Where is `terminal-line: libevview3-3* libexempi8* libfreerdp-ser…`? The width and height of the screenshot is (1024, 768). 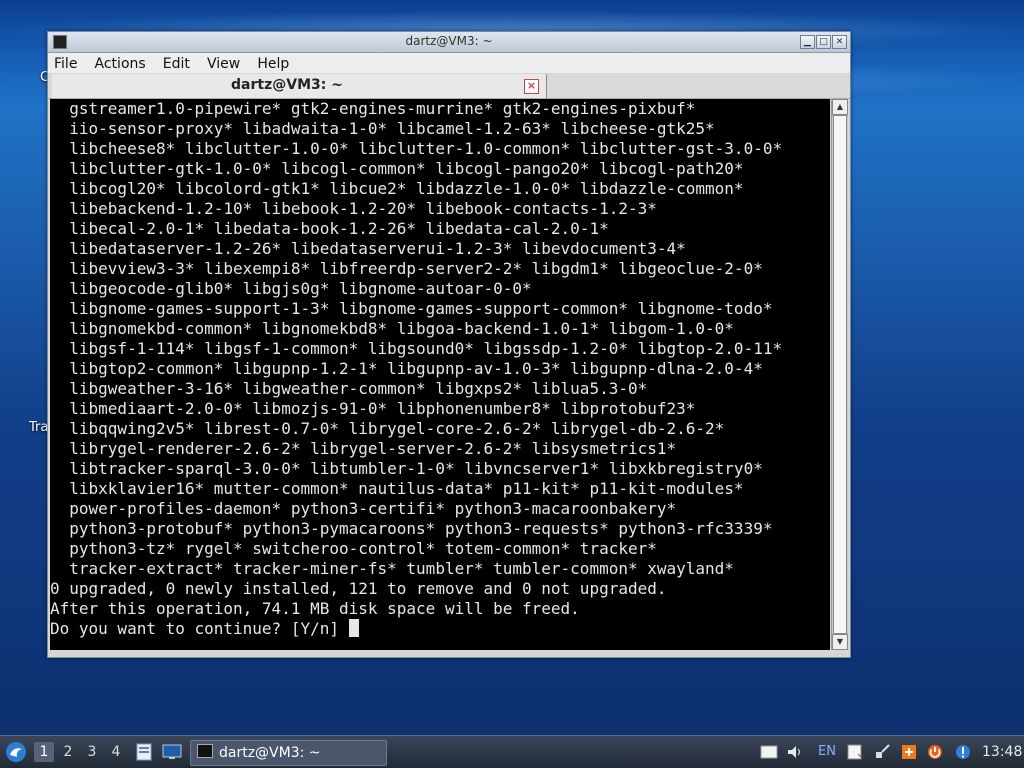 terminal-line: libevview3-3* libexempi8* libfreerdp-ser… is located at coordinates (406, 268).